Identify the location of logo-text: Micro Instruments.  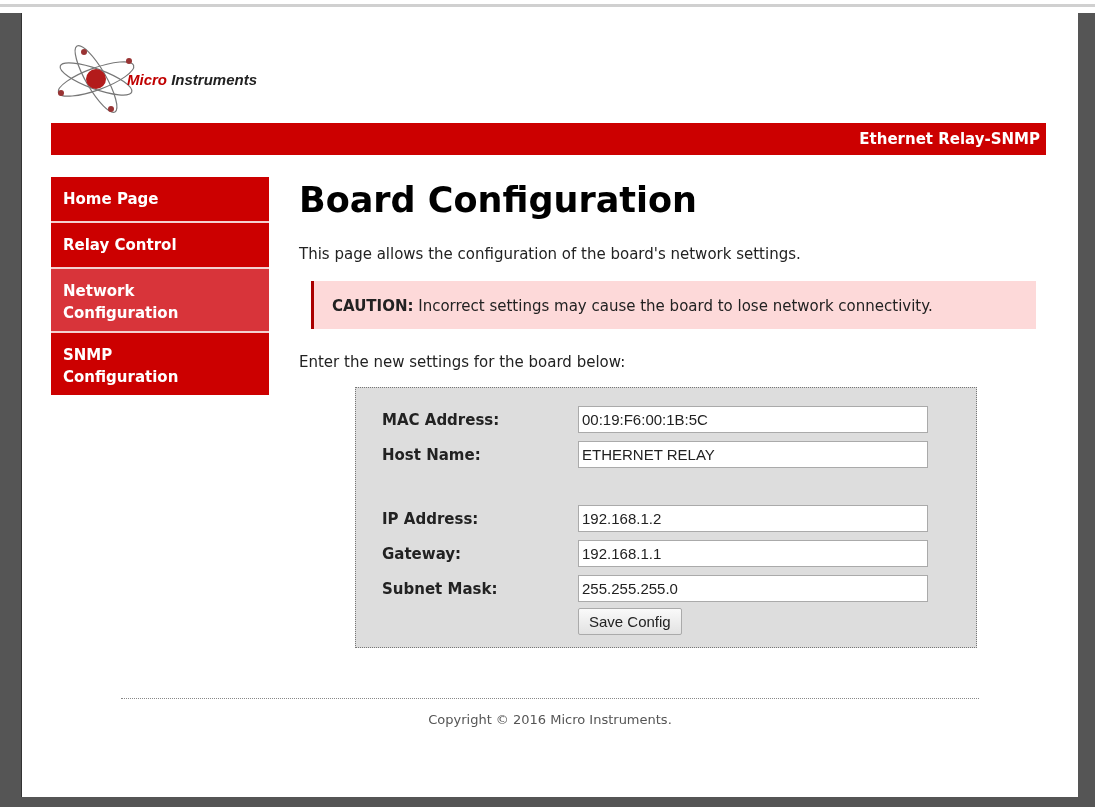
(192, 79).